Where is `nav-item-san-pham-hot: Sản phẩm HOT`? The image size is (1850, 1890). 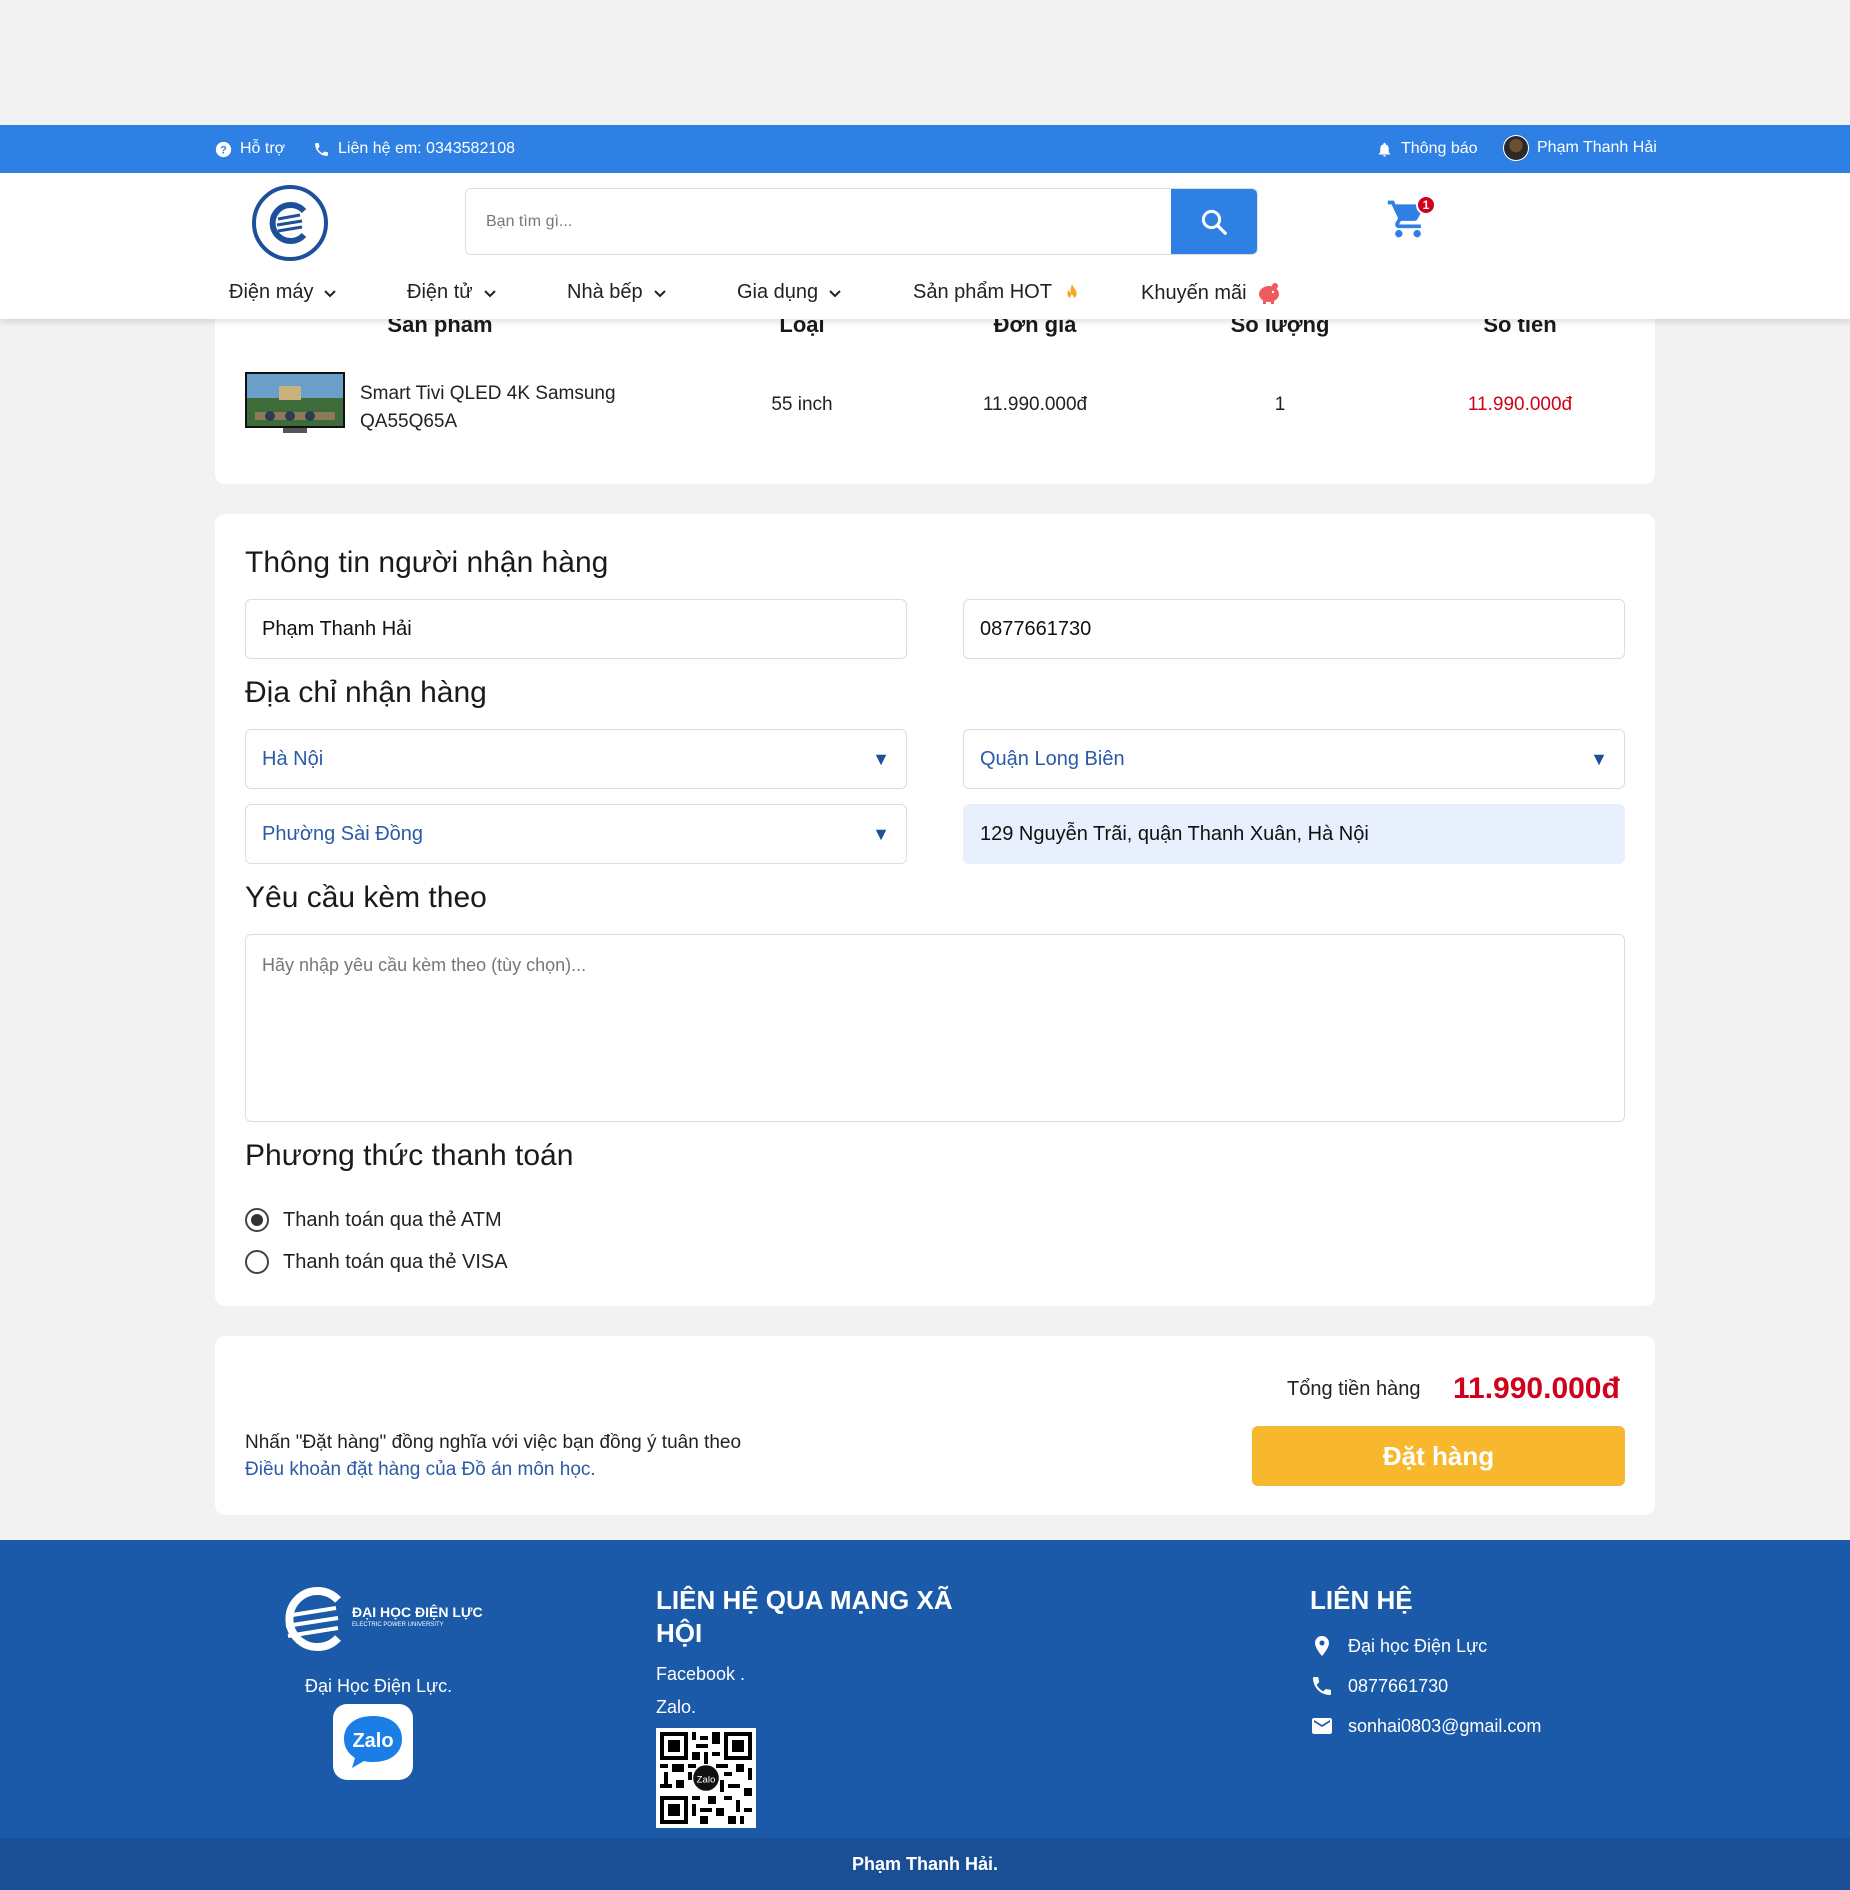 nav-item-san-pham-hot: Sản phẩm HOT is located at coordinates (998, 292).